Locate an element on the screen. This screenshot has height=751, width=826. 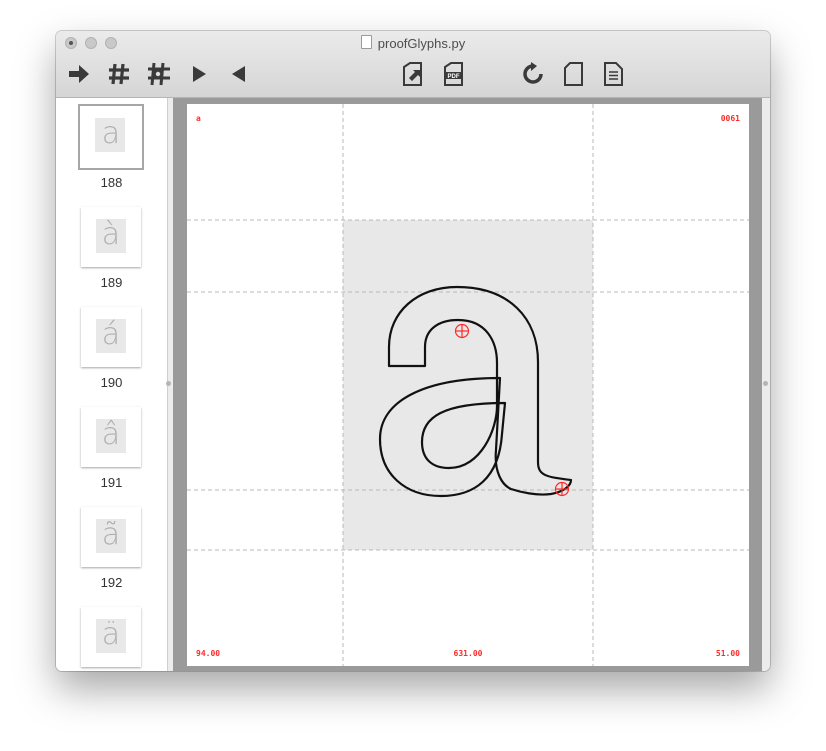
new-page-button is located at coordinates (573, 74).